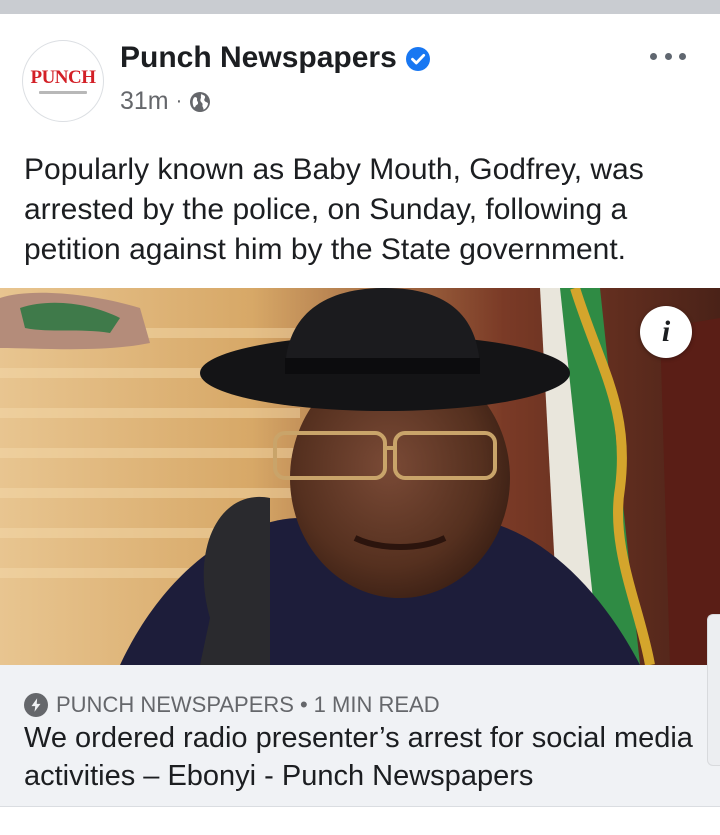 This screenshot has width=720, height=835. Describe the element at coordinates (713, 690) in the screenshot. I see `scroll-handle` at that location.